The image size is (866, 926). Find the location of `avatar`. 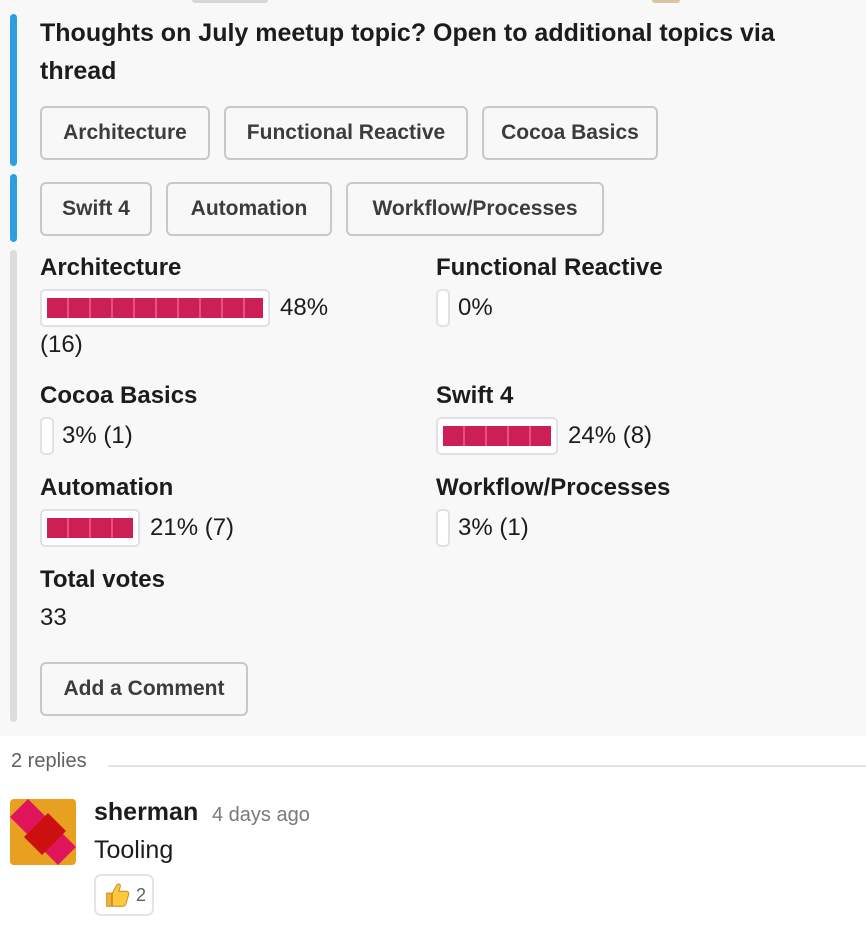

avatar is located at coordinates (43, 832).